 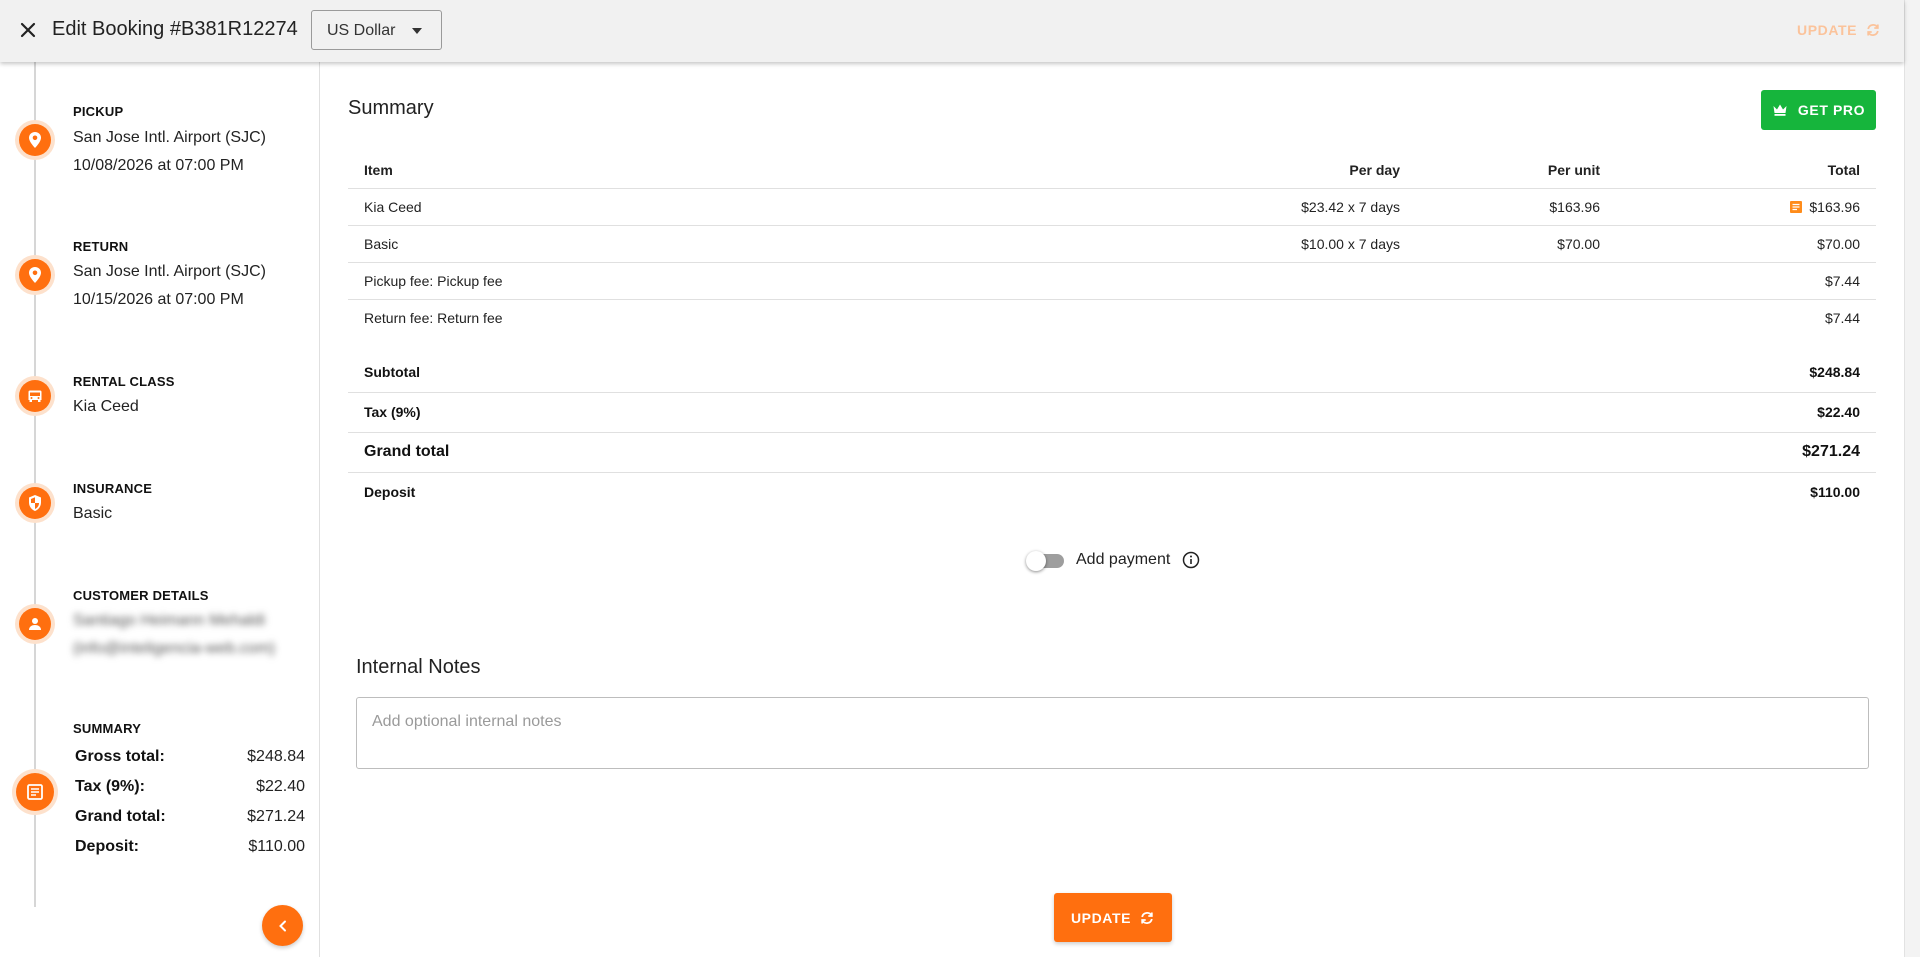 I want to click on cell-item: Return fee, so click(x=433, y=317).